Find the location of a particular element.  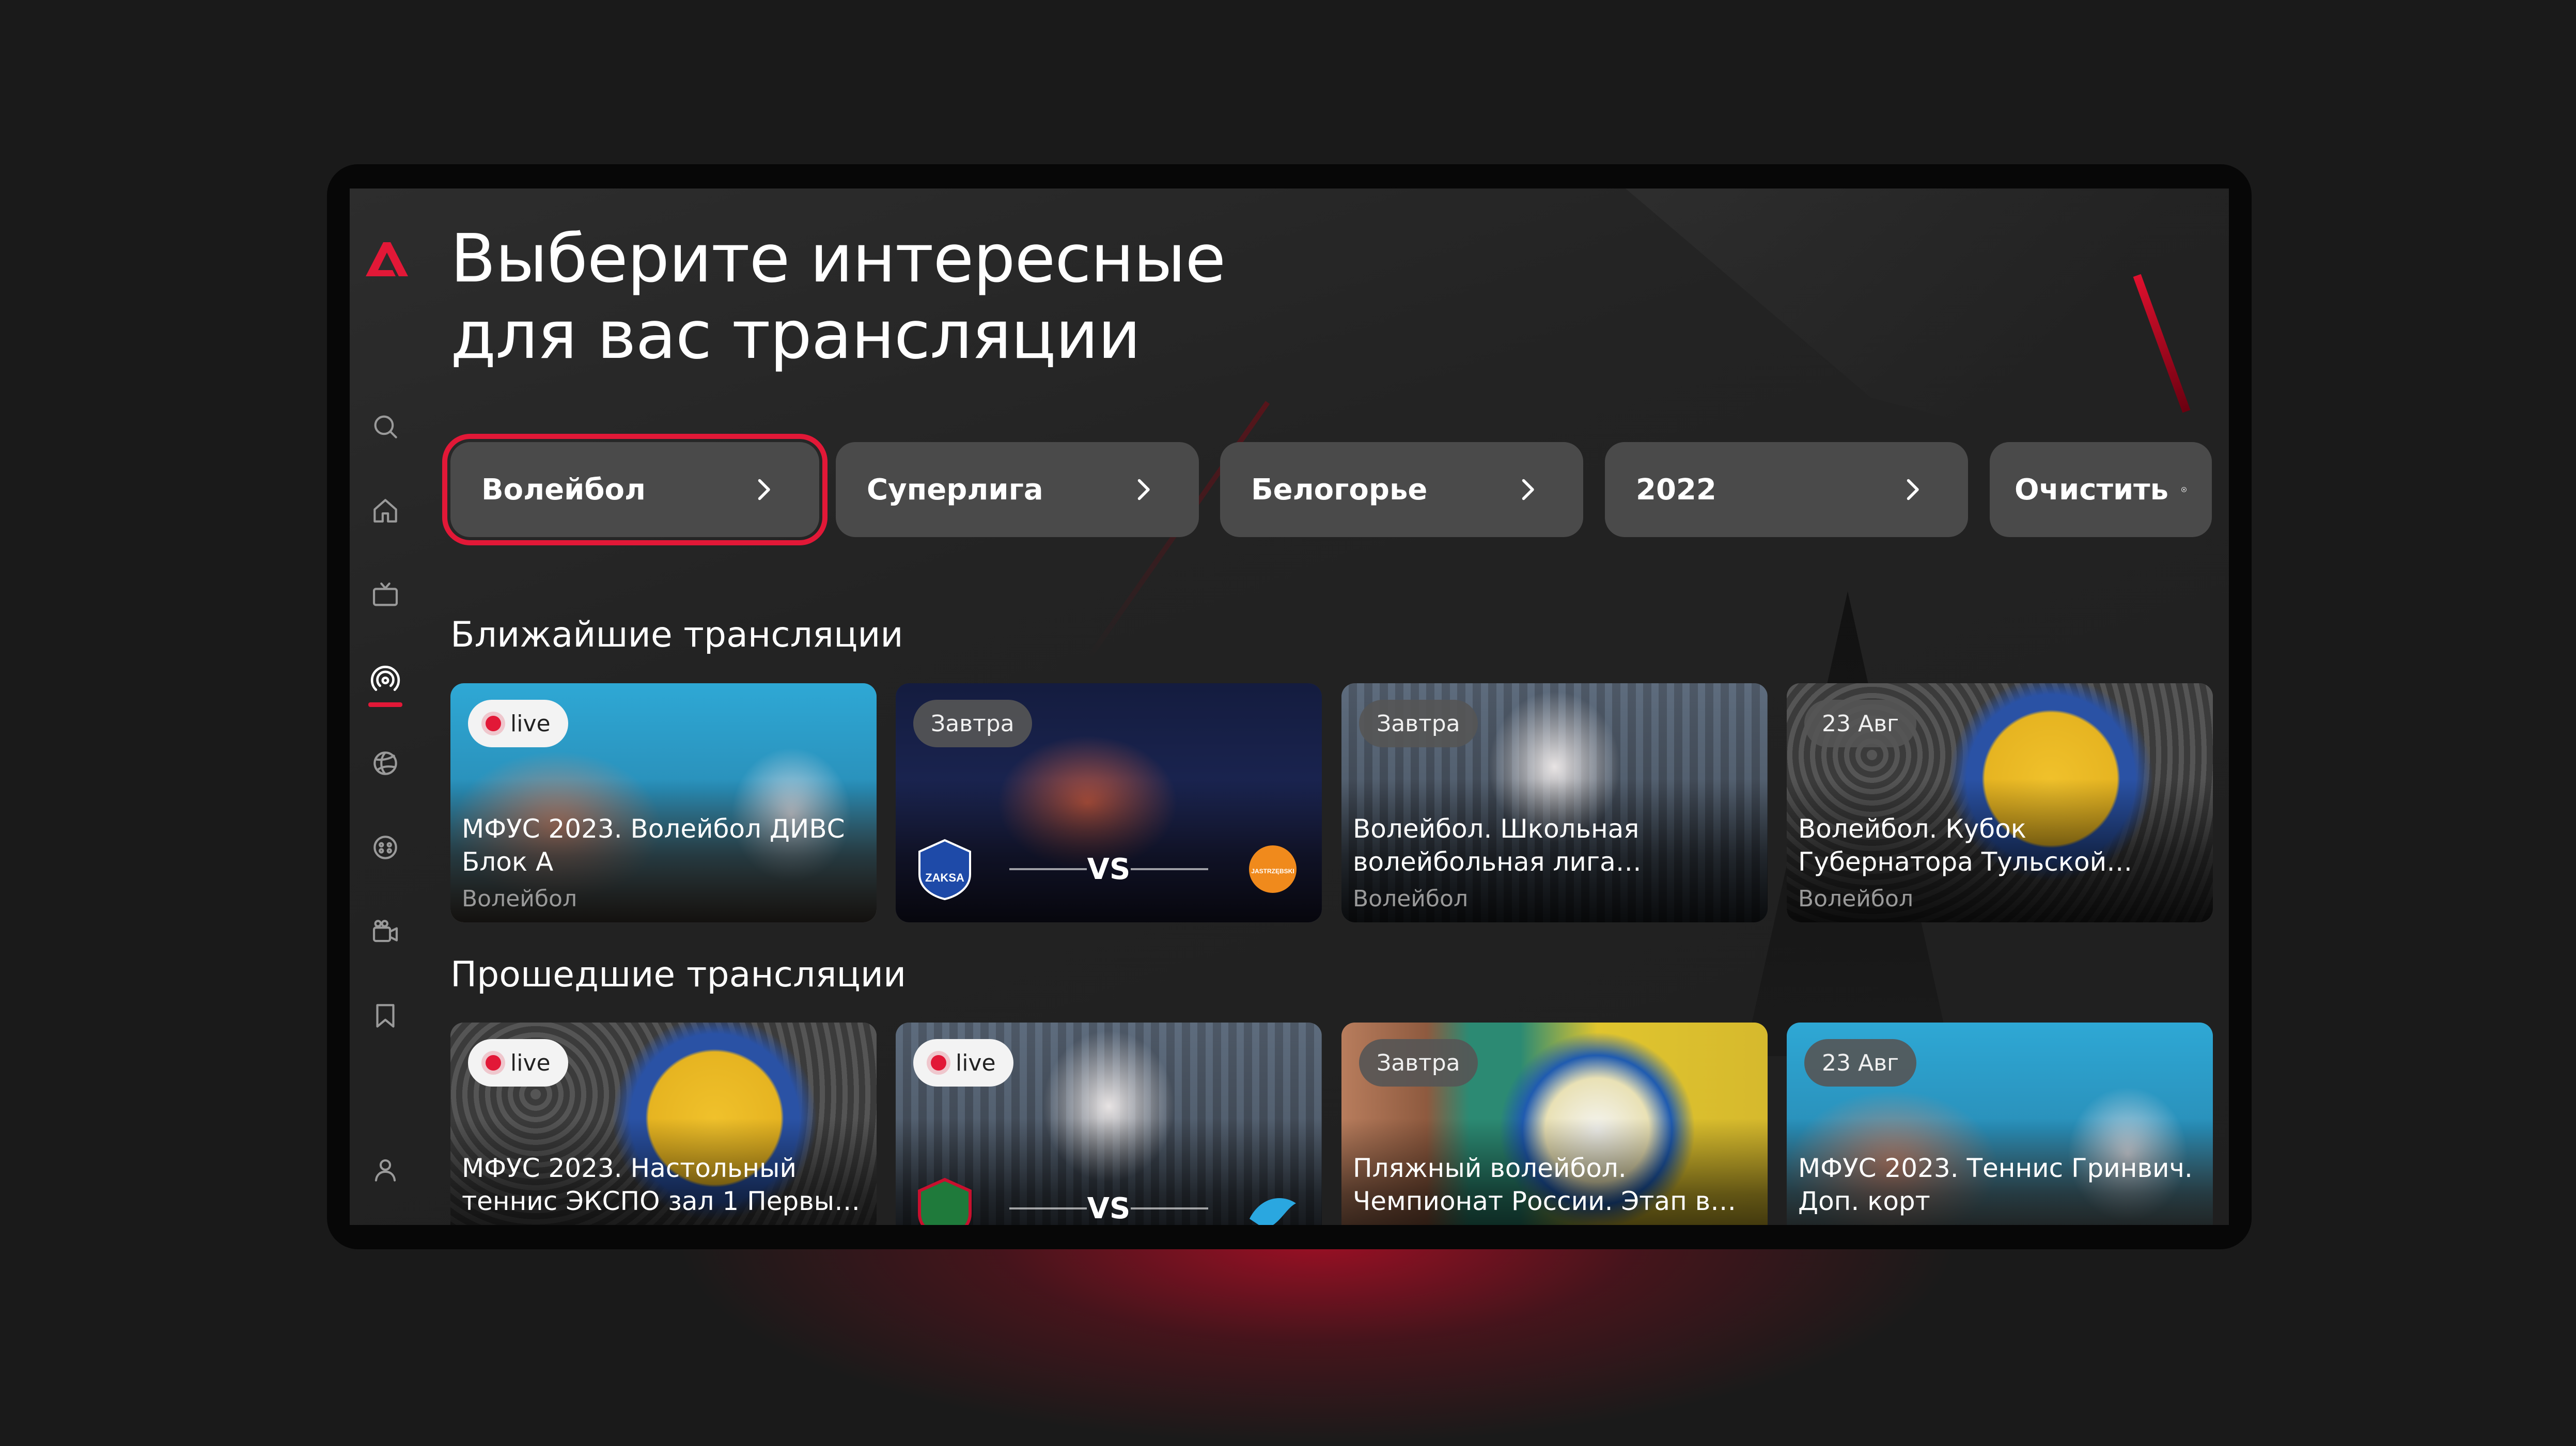

clear-filters-button: Очистить is located at coordinates (2101, 490).